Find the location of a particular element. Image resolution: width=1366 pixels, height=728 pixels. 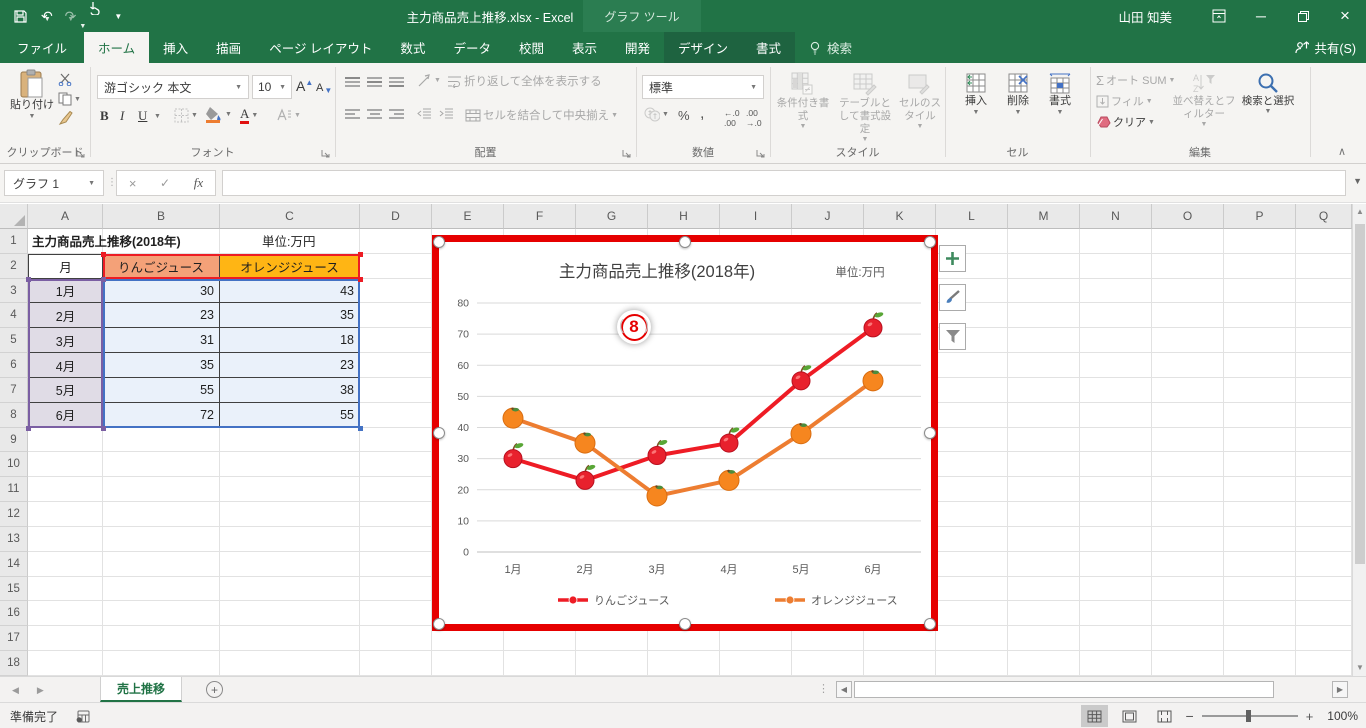

cell-P5 is located at coordinates (1260, 341).